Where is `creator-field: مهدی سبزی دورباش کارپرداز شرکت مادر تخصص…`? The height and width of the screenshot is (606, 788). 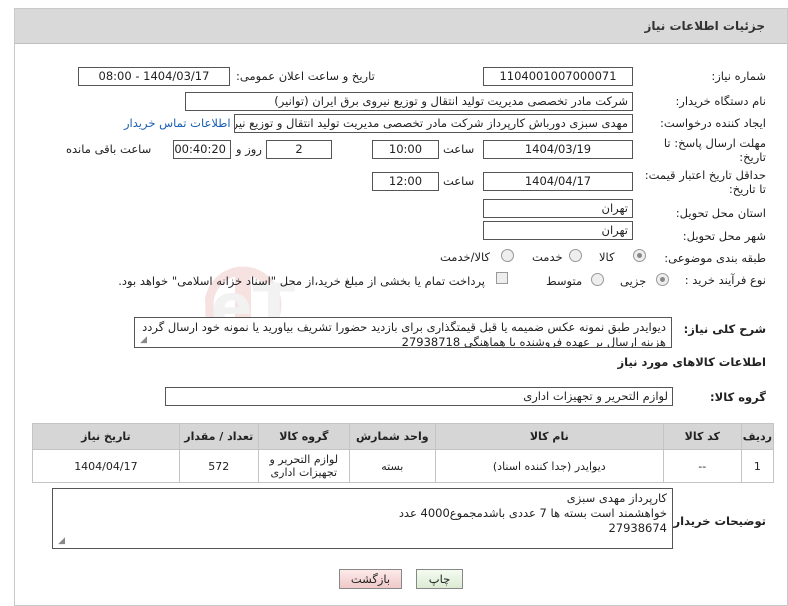
creator-field: مهدی سبزی دورباش کارپرداز شرکت مادر تخصص… is located at coordinates (433, 123).